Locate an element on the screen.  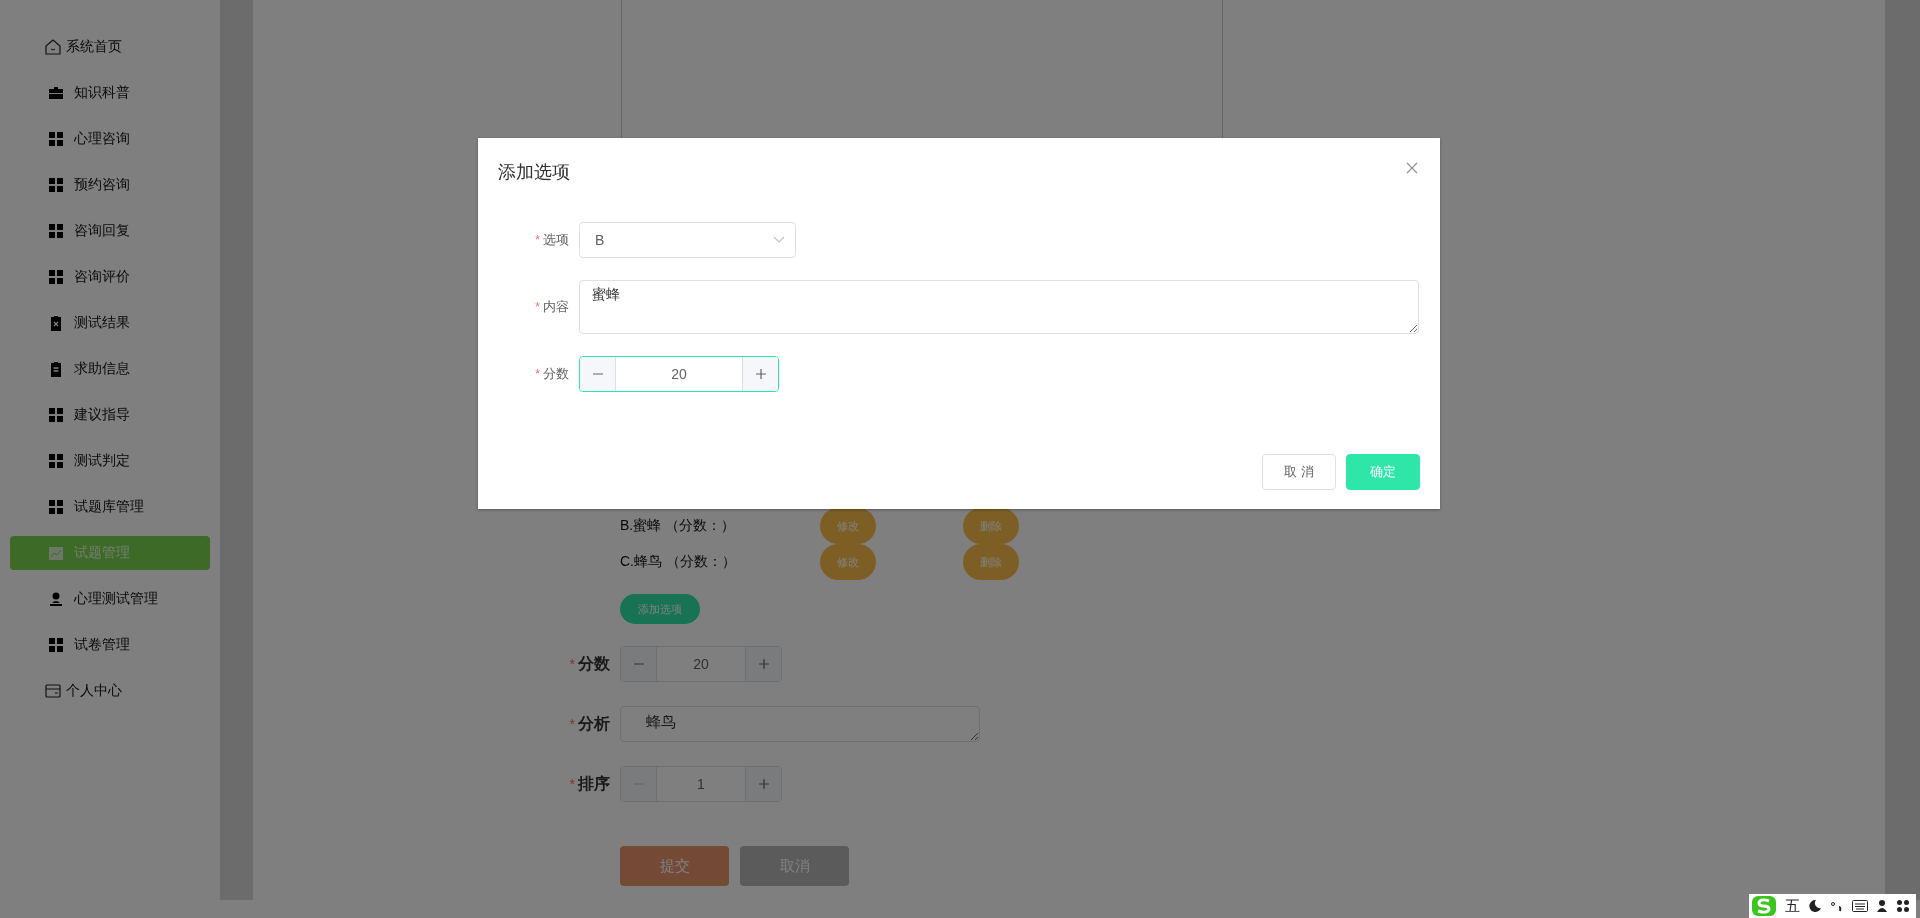
cancel-button: 取 消 is located at coordinates (1299, 472).